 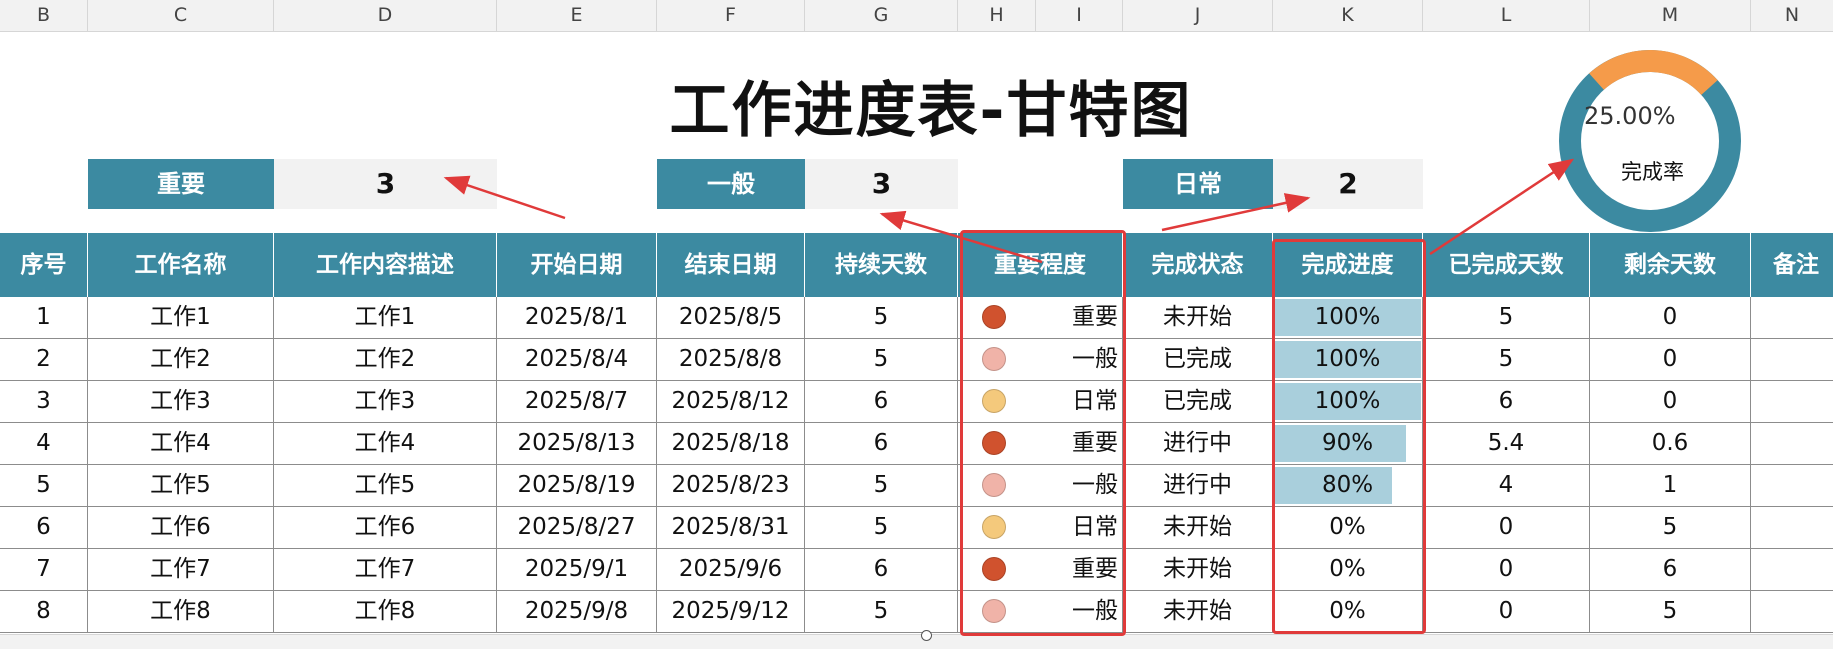 I want to click on arrow-to-normal-count, so click(x=961, y=237).